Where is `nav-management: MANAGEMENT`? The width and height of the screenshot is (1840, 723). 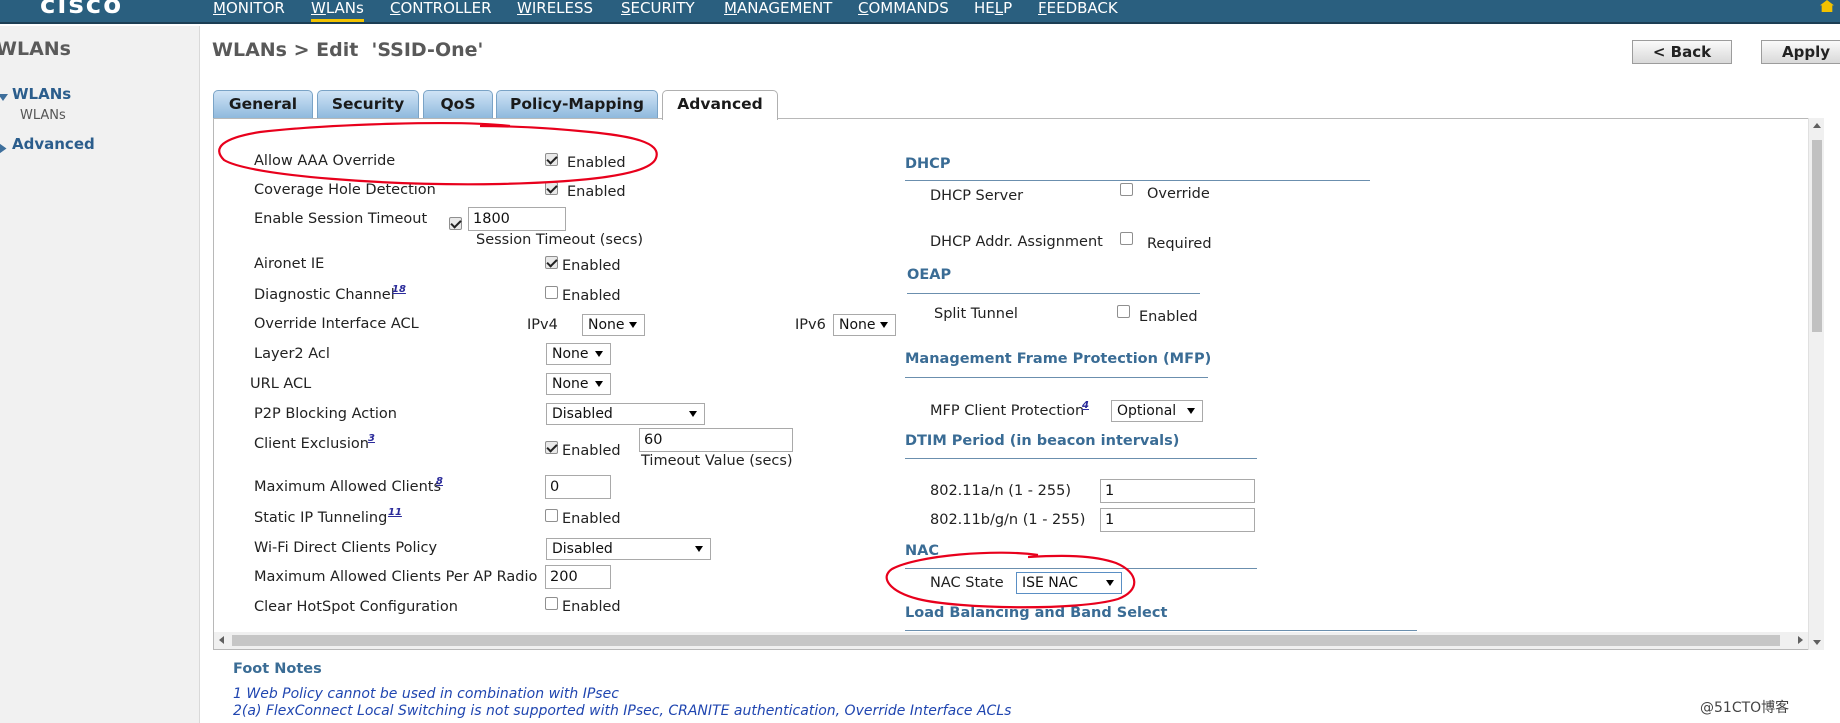
nav-management: MANAGEMENT is located at coordinates (778, 11).